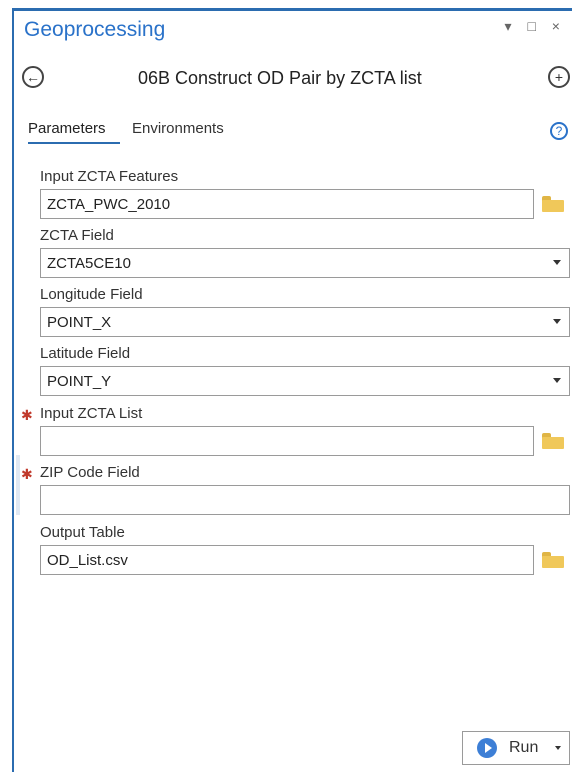  Describe the element at coordinates (74, 143) in the screenshot. I see `active-tab-underline` at that location.